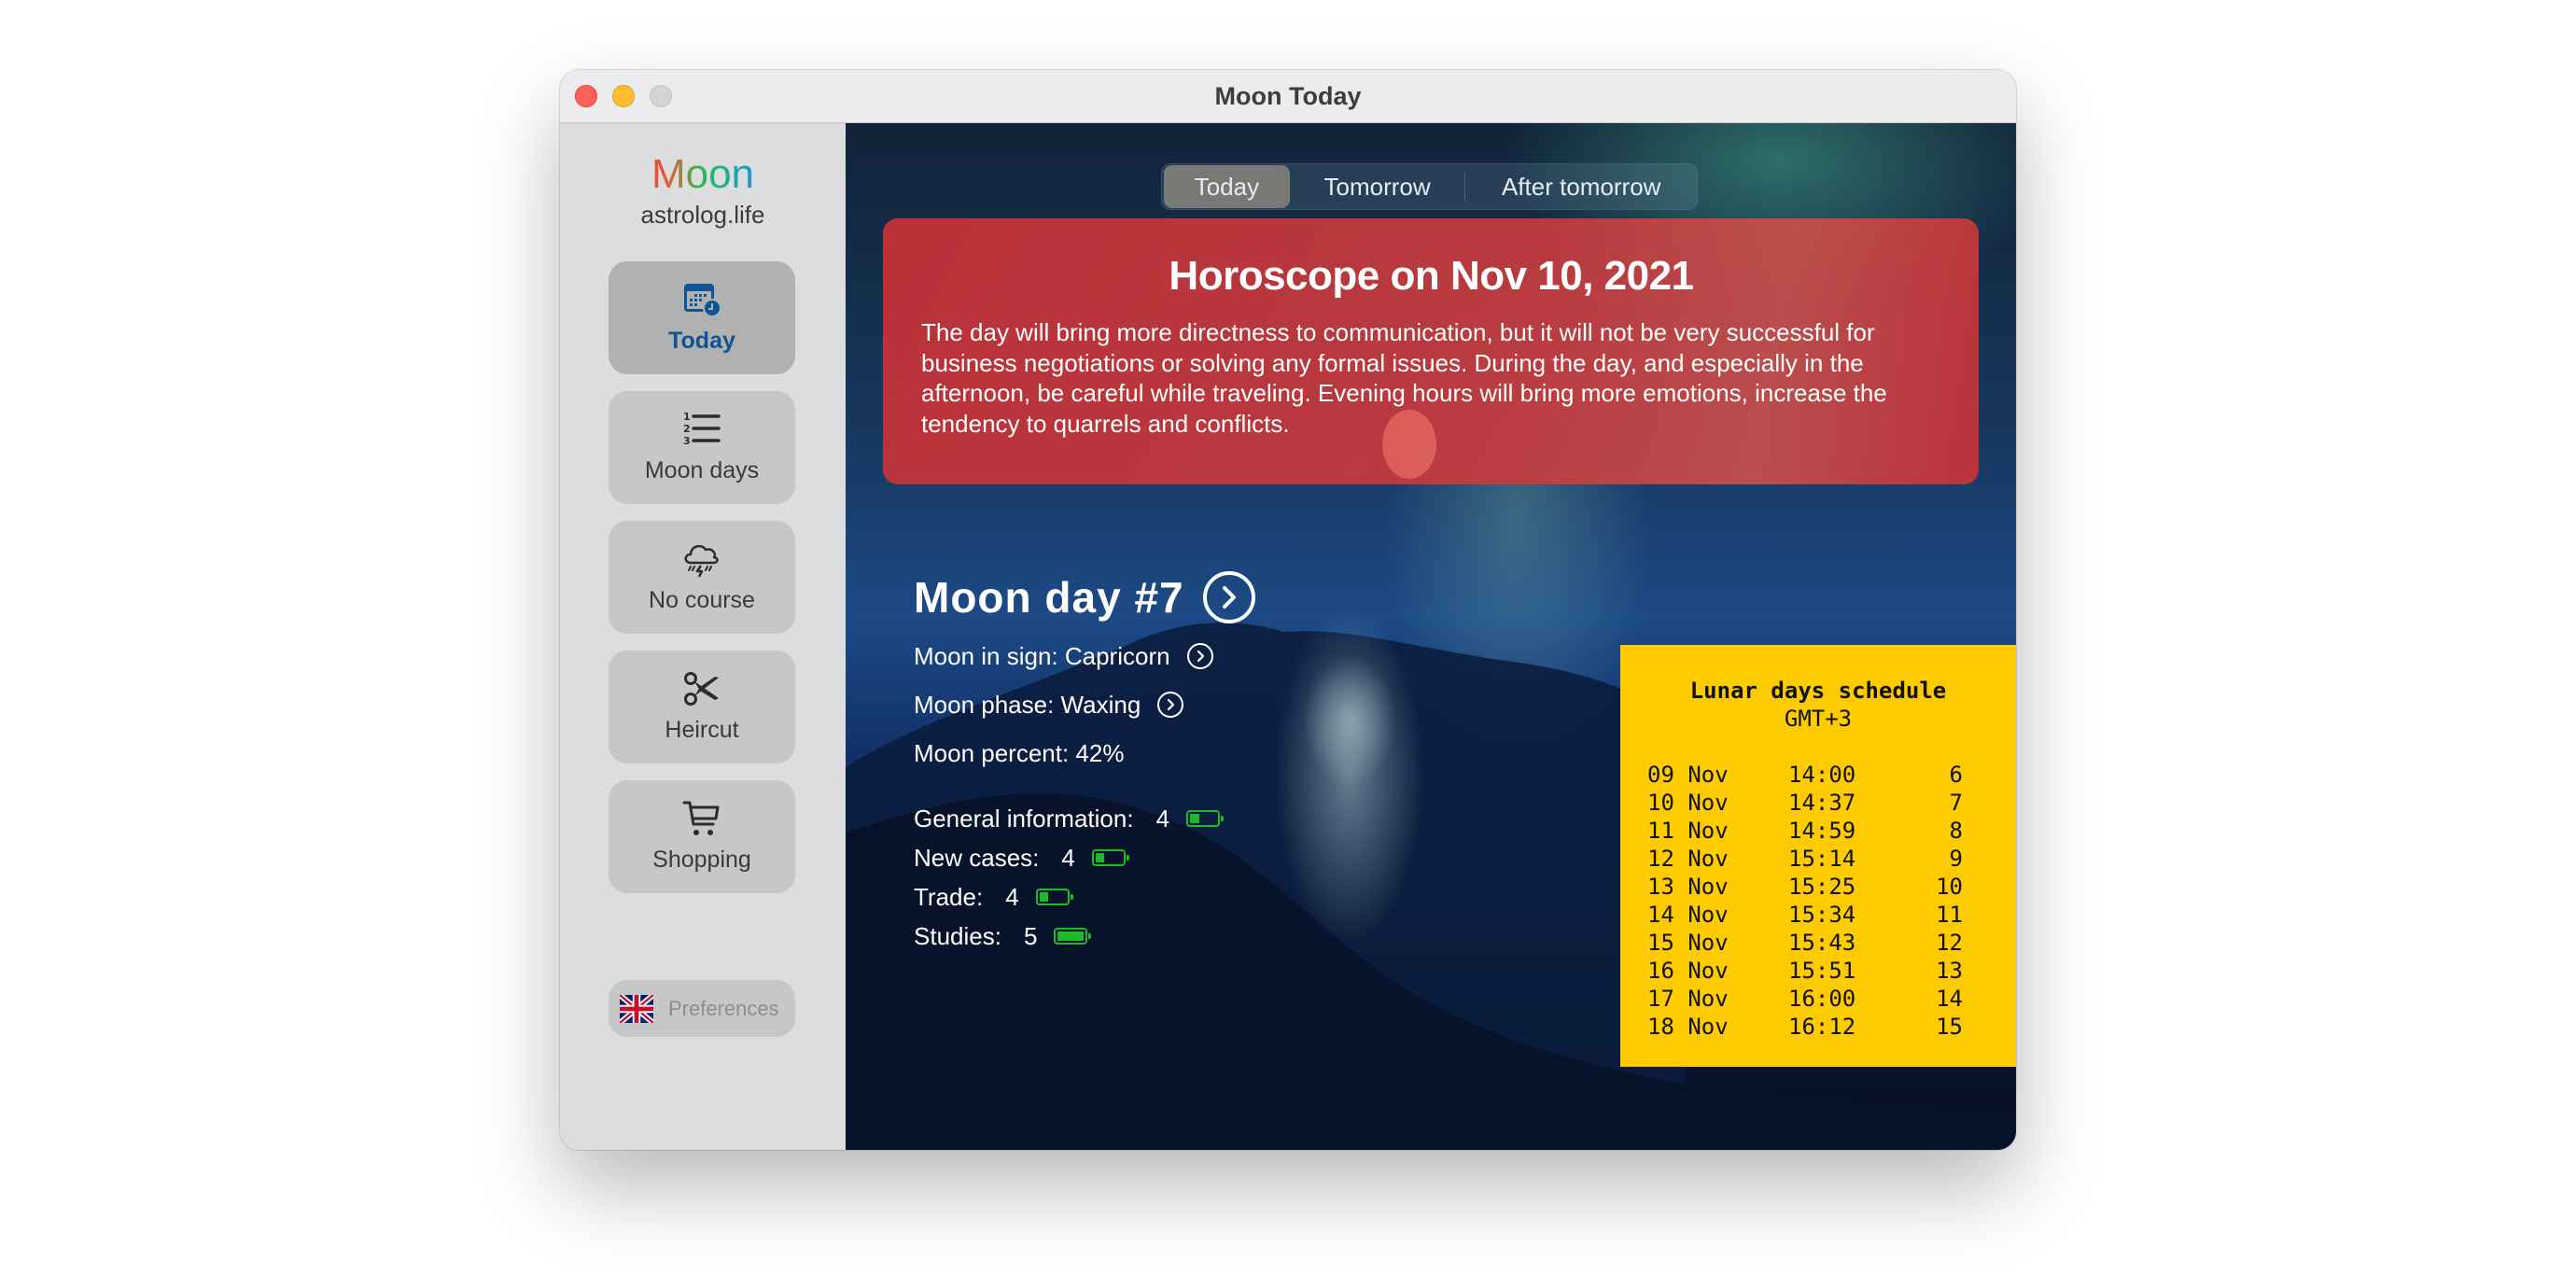  Describe the element at coordinates (1822, 859) in the screenshot. I see `schedule-time: 15:14` at that location.